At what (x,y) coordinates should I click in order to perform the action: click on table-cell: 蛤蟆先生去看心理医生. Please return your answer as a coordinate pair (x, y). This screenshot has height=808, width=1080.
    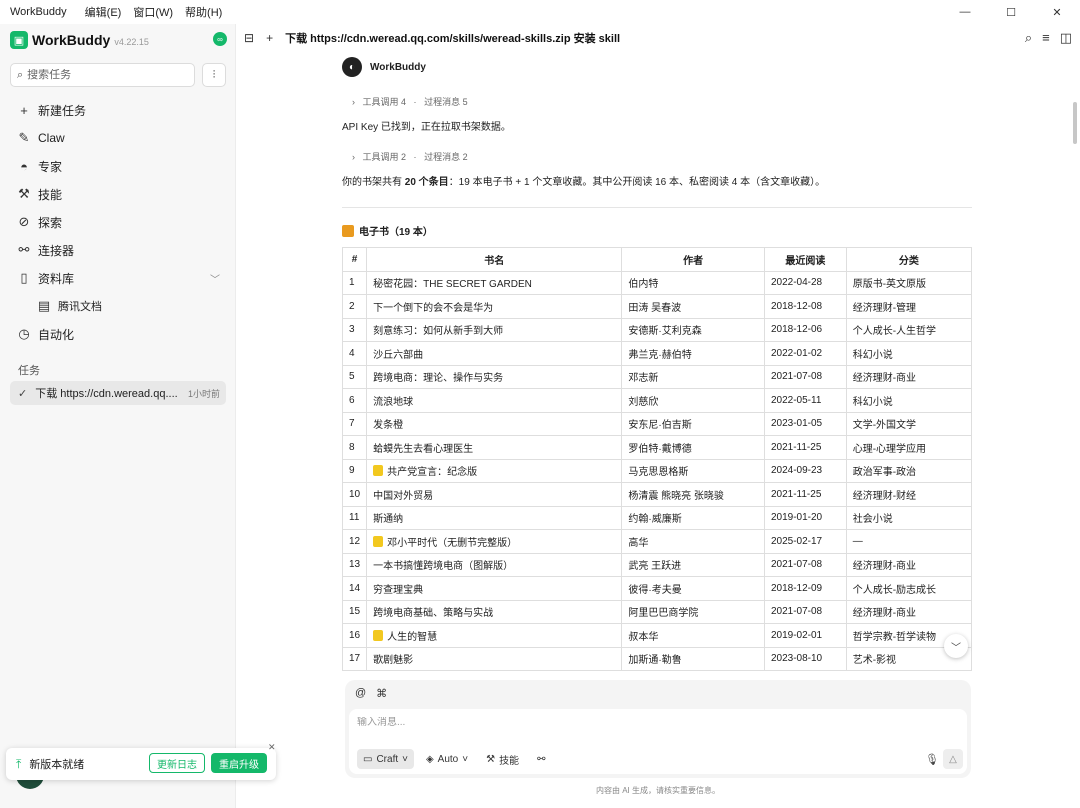
    Looking at the image, I should click on (494, 447).